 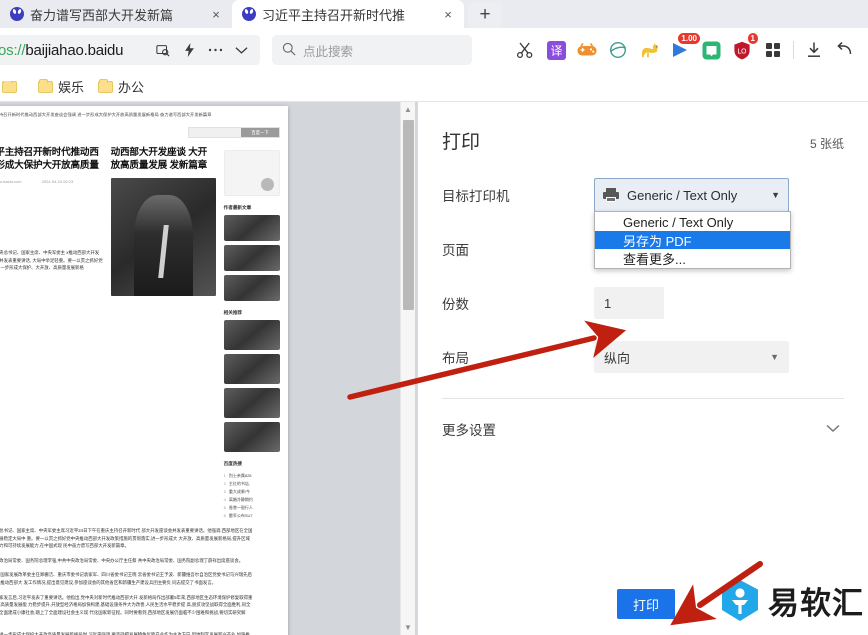 What do you see at coordinates (215, 50) in the screenshot?
I see `more-dots-icon` at bounding box center [215, 50].